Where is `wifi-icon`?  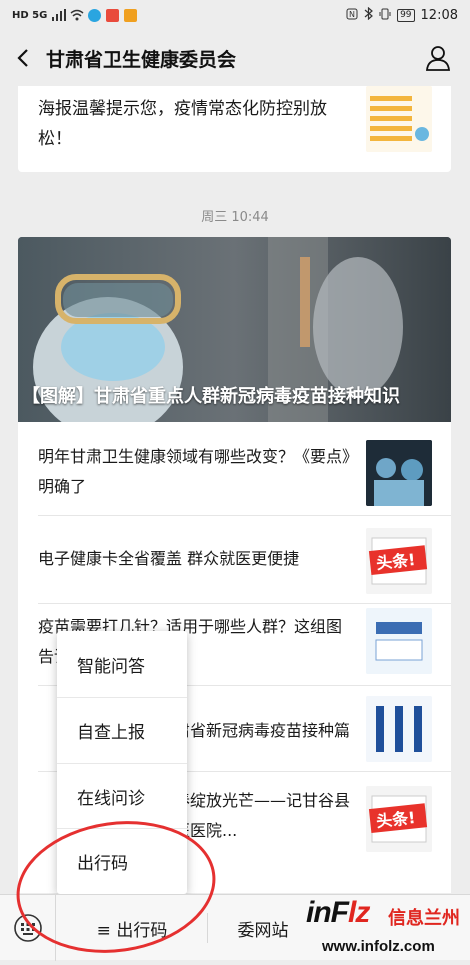 wifi-icon is located at coordinates (77, 15).